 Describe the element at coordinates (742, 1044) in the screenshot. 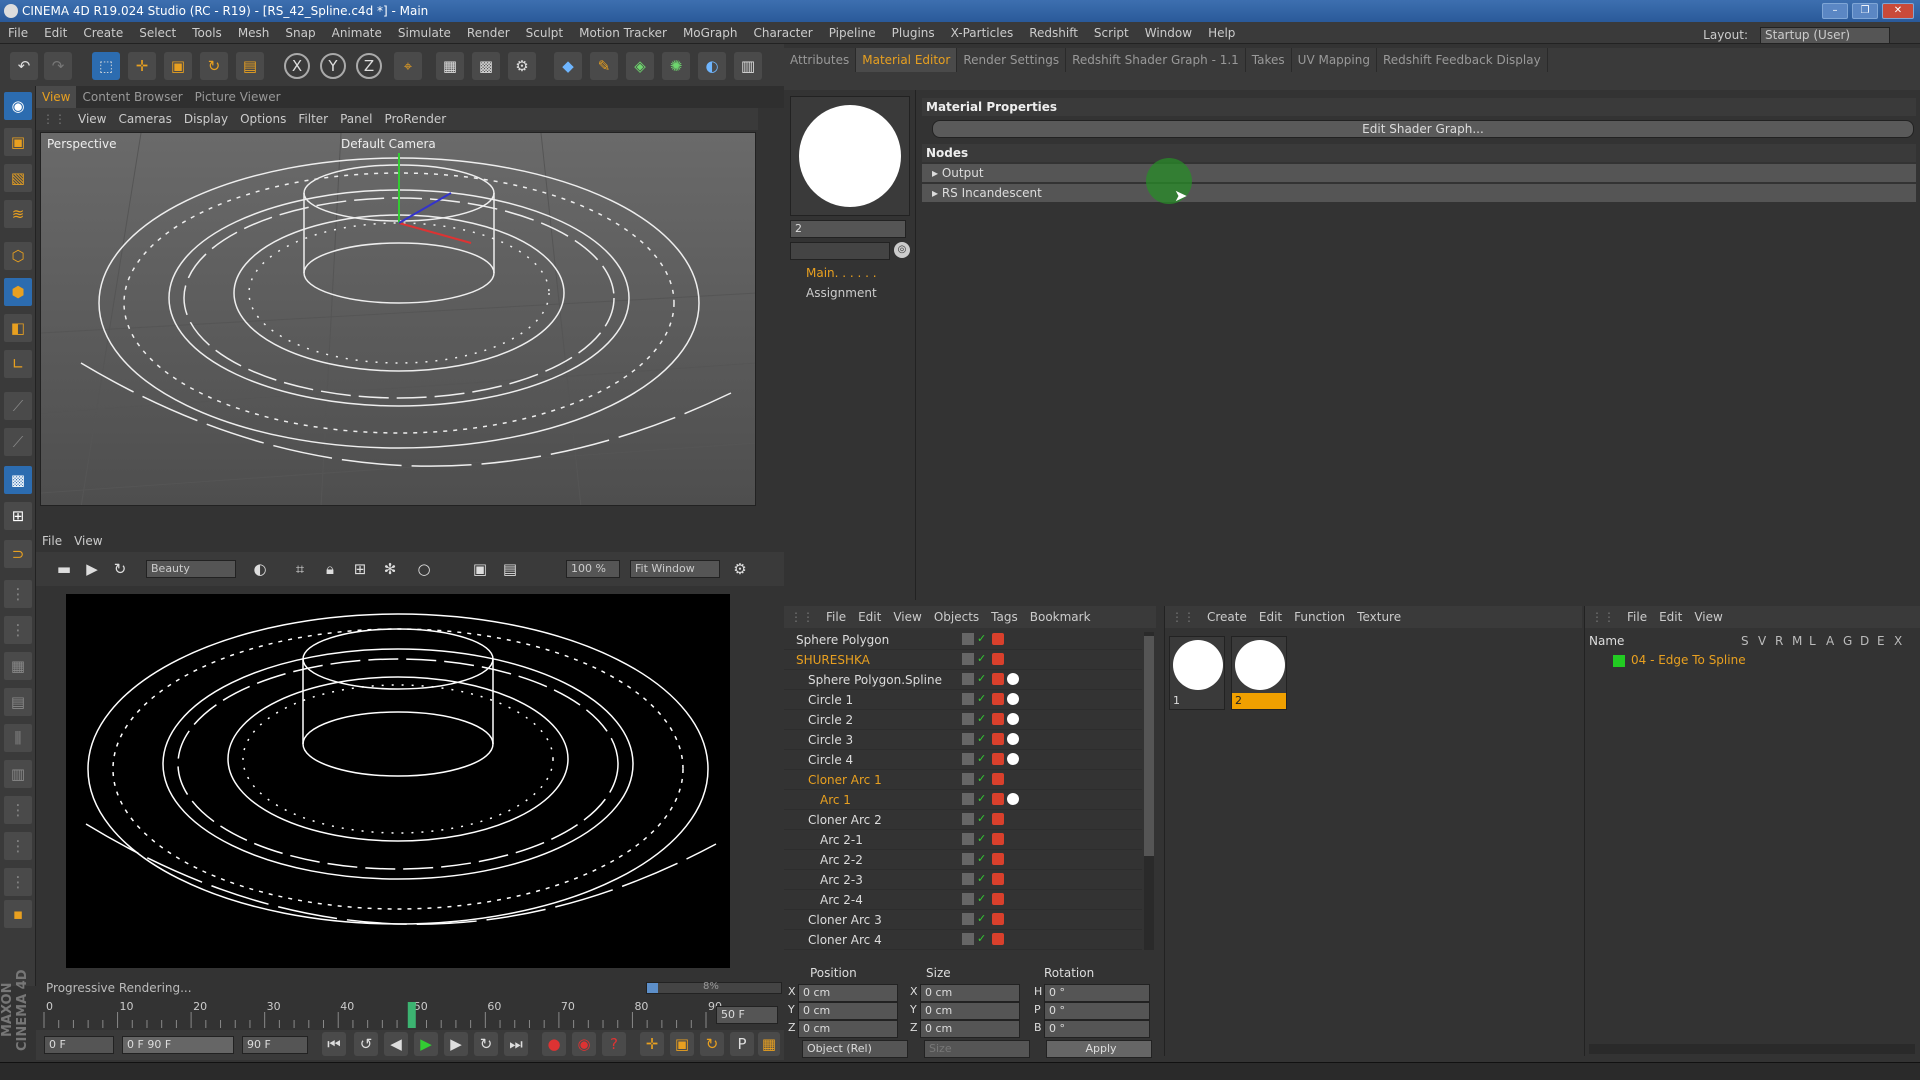

I see `key-param-icon: P` at that location.